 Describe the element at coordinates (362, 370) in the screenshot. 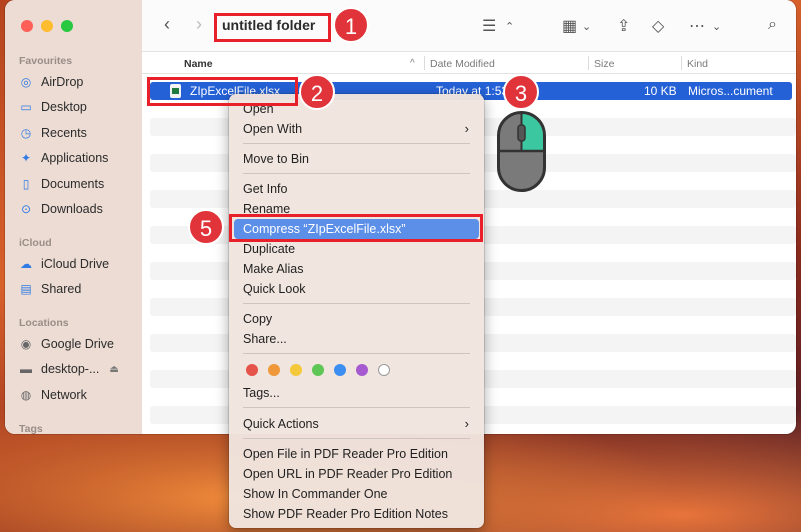

I see `tag-purple-dot` at that location.